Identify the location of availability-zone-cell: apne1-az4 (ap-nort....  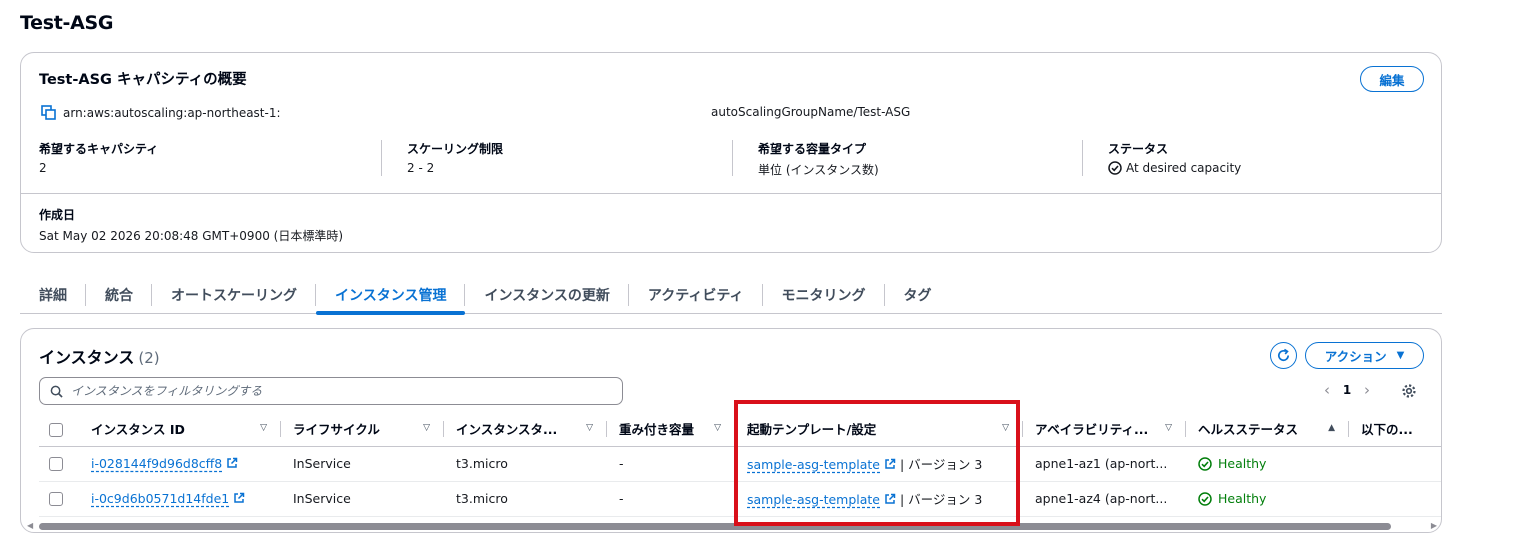
(1104, 499).